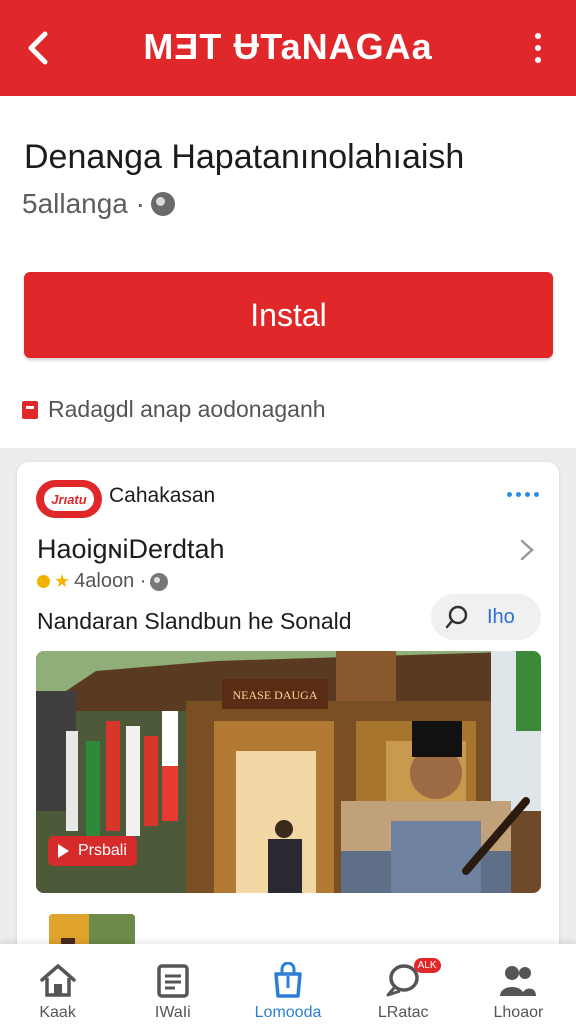 The width and height of the screenshot is (576, 1024). I want to click on flag-icon, so click(30, 409).